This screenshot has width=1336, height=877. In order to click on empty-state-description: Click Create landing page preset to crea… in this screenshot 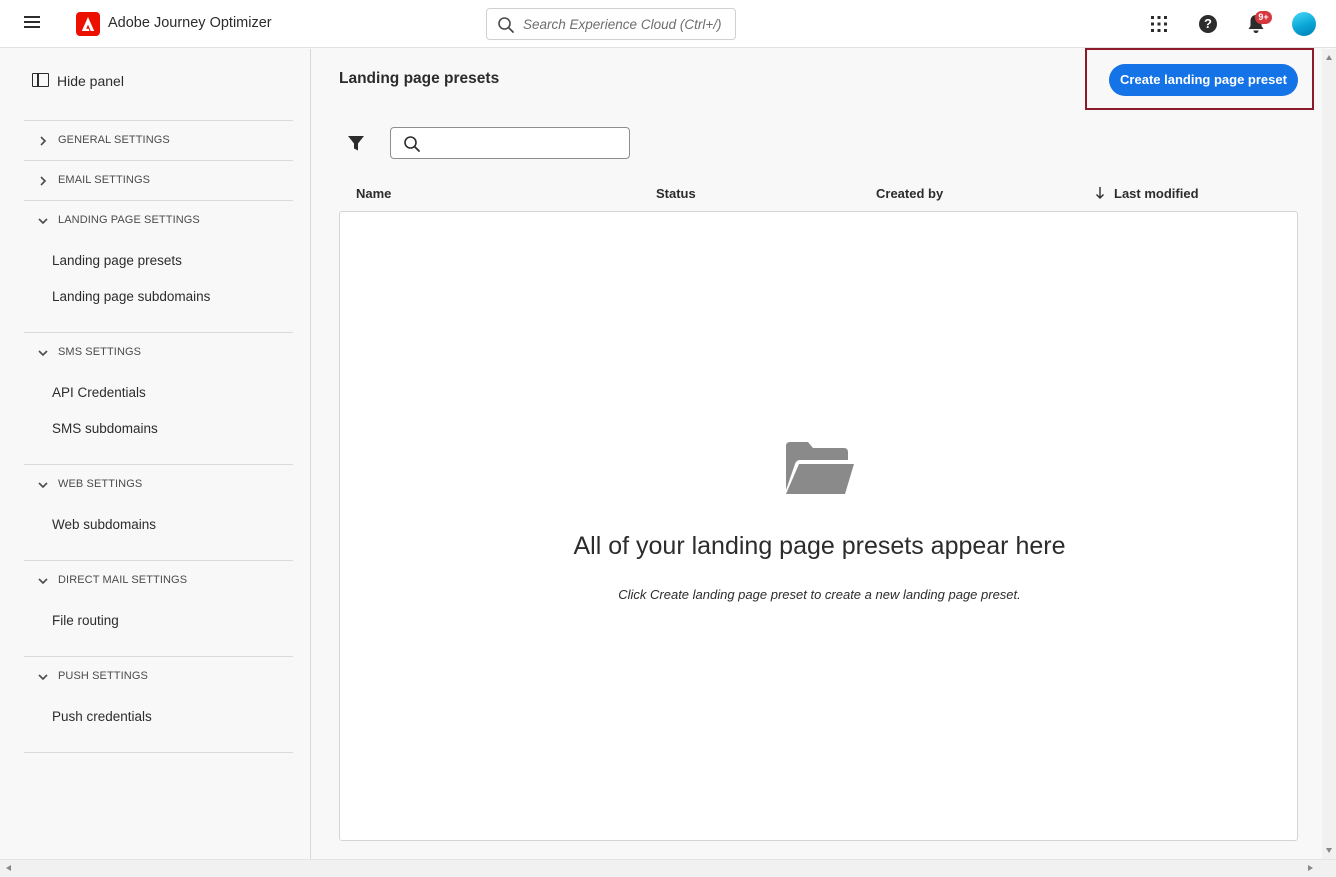, I will do `click(819, 594)`.